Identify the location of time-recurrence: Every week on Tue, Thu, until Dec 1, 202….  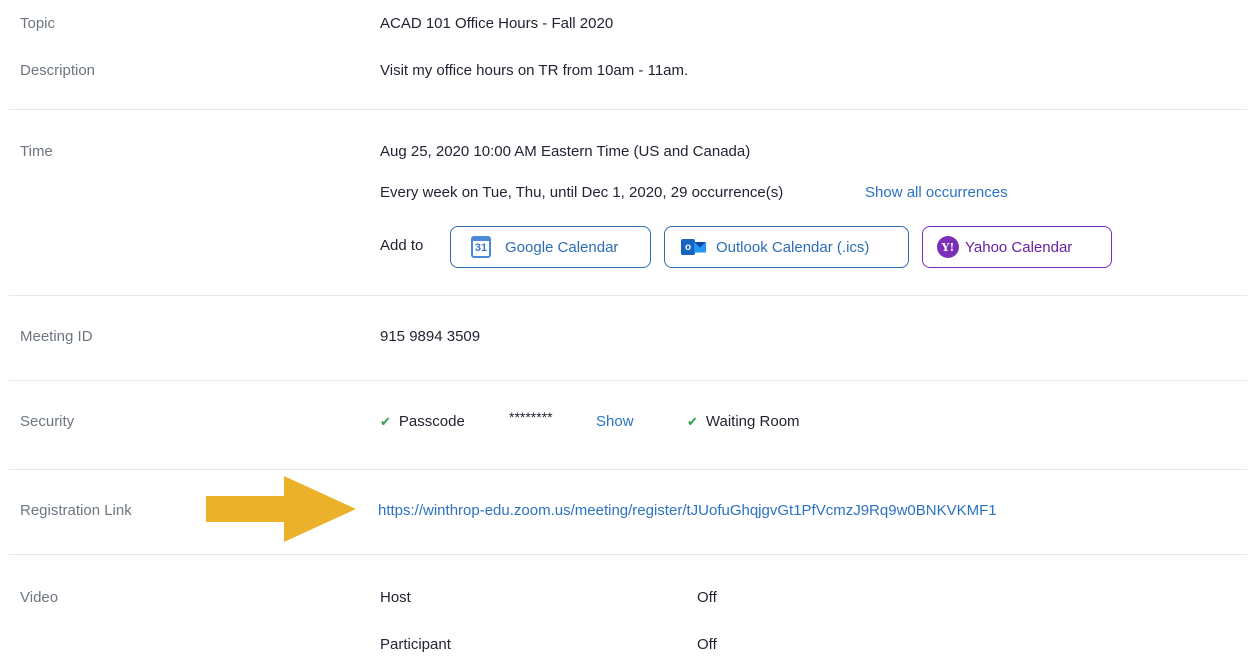
(582, 192).